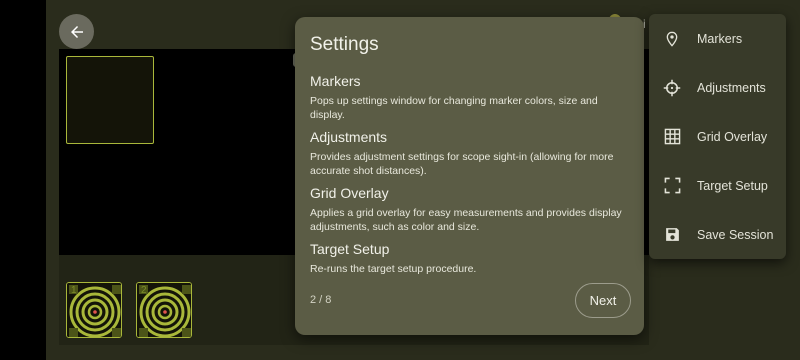 The height and width of the screenshot is (360, 800). What do you see at coordinates (393, 269) in the screenshot?
I see `section-description: Re-runs the target setup procedure.` at bounding box center [393, 269].